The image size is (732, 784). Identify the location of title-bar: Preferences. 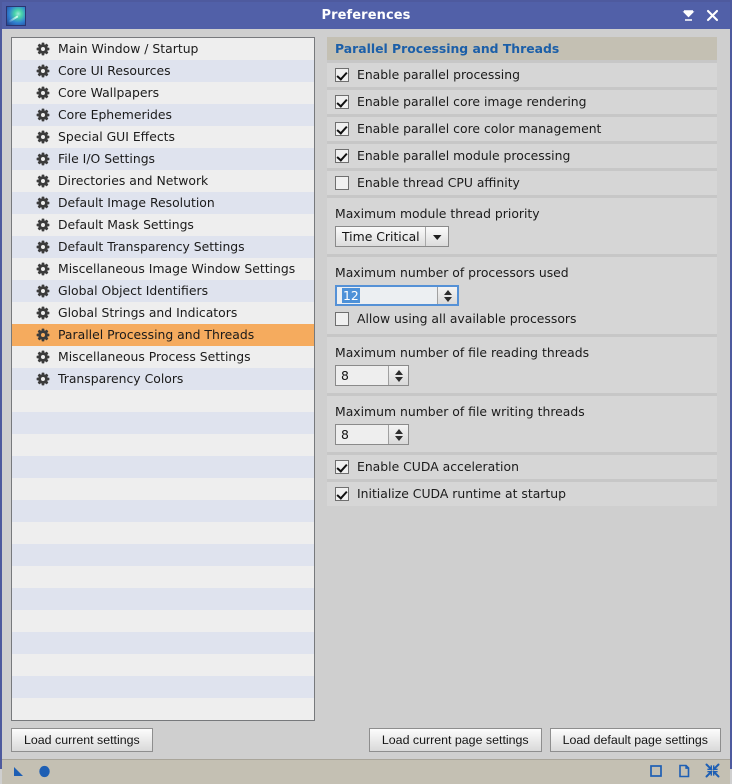
(366, 15).